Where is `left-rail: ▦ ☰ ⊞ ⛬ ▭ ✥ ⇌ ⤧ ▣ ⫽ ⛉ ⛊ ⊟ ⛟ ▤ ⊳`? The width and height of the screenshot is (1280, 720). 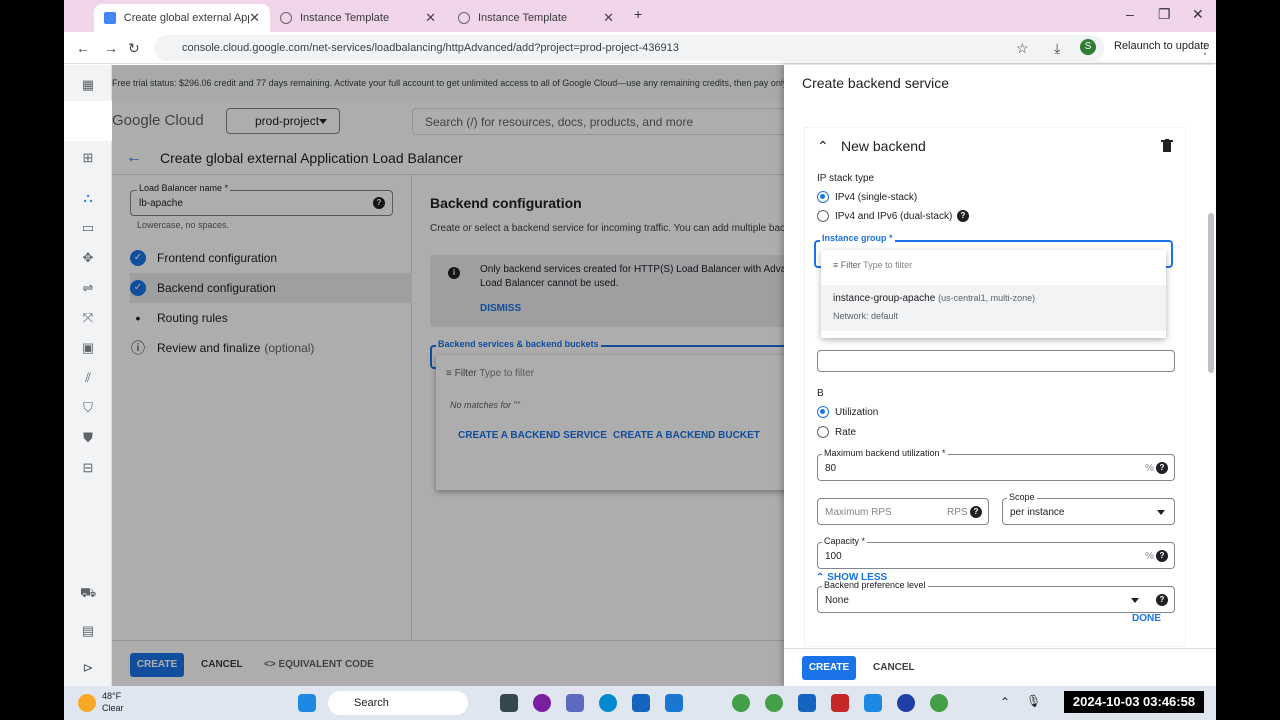 left-rail: ▦ ☰ ⊞ ⛬ ▭ ✥ ⇌ ⤧ ▣ ⫽ ⛉ ⛊ ⊟ ⛟ ▤ ⊳ is located at coordinates (88, 375).